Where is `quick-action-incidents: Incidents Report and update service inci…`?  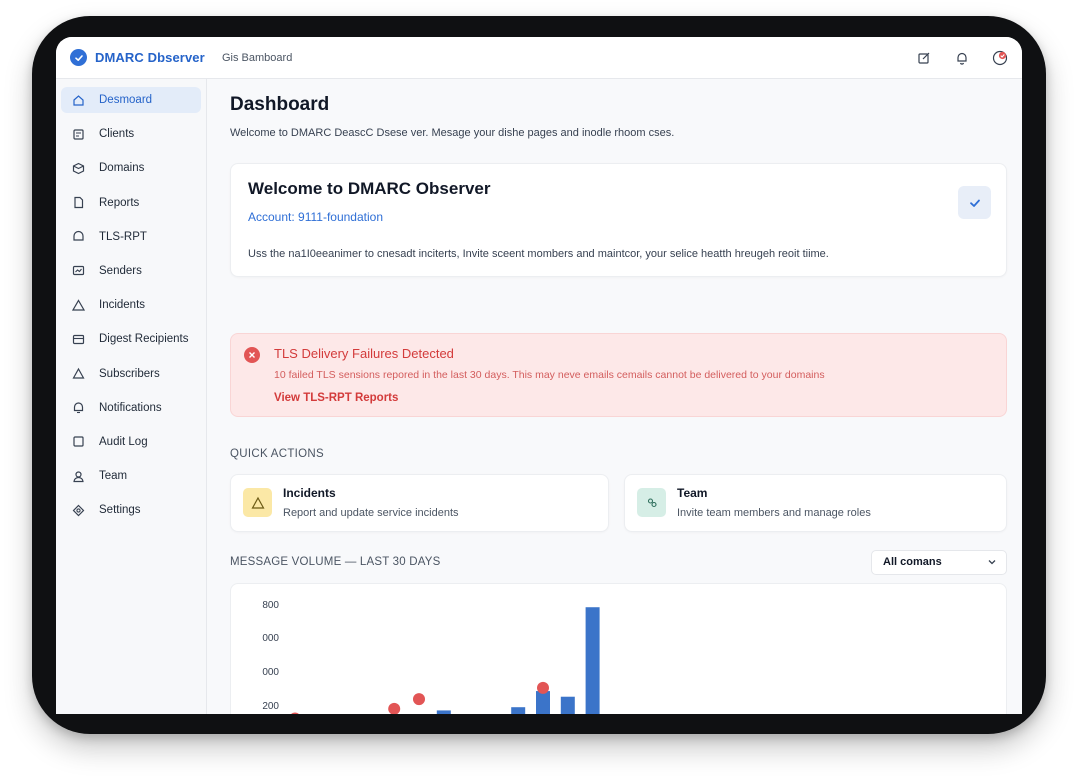
quick-action-incidents: Incidents Report and update service inci… is located at coordinates (419, 503).